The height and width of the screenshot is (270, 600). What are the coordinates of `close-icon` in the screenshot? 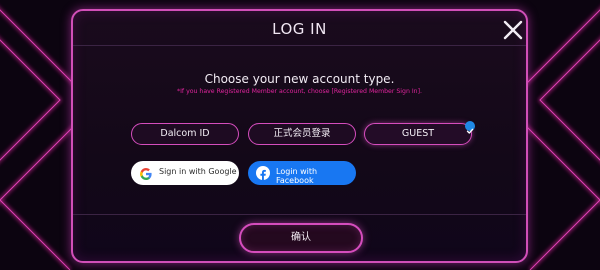 It's located at (513, 30).